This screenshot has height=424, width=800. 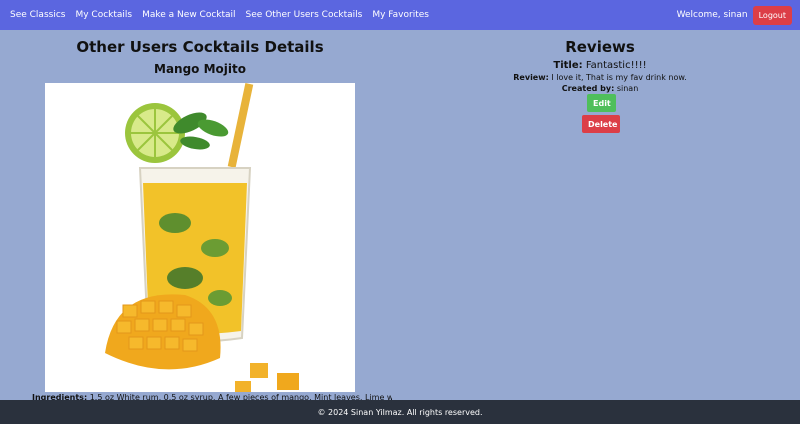 I want to click on review-title-line: Title: Fantastic!!!!, so click(x=600, y=65).